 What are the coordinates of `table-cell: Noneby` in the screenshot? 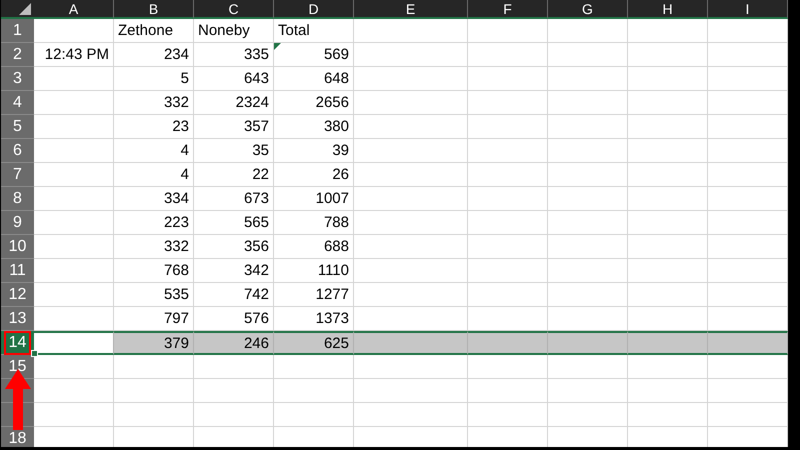 It's located at (234, 31).